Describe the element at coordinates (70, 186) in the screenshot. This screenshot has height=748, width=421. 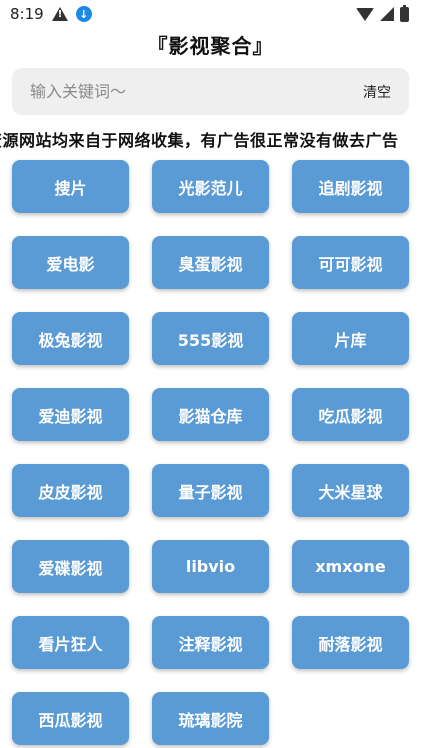
I see `site-button: 搜片` at that location.